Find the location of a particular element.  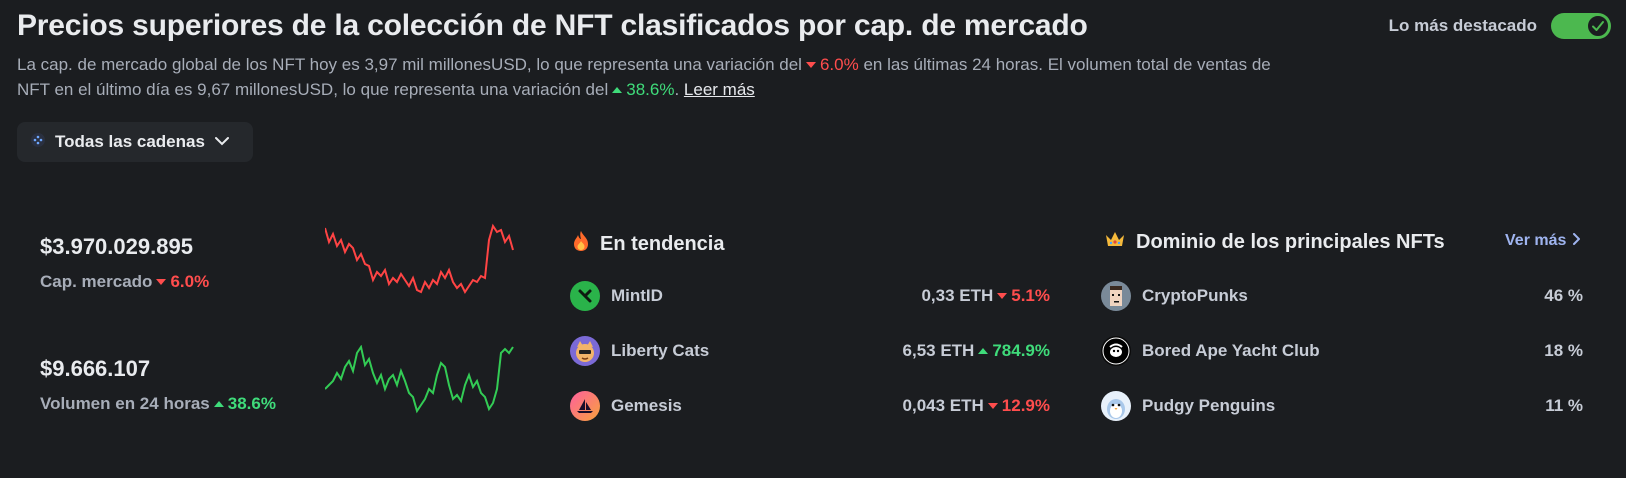

trending-title: En tendencia is located at coordinates (648, 244).